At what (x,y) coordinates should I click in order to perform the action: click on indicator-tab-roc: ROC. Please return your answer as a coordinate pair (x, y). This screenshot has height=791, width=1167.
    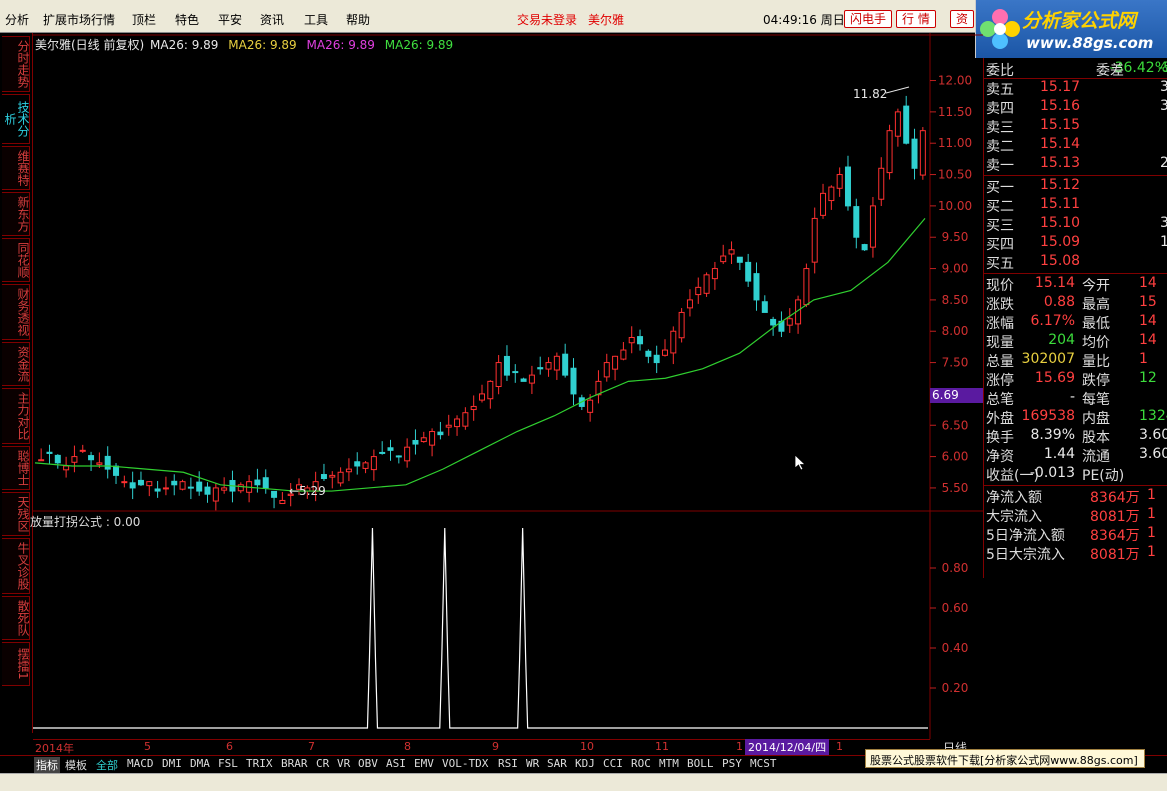
    Looking at the image, I should click on (641, 763).